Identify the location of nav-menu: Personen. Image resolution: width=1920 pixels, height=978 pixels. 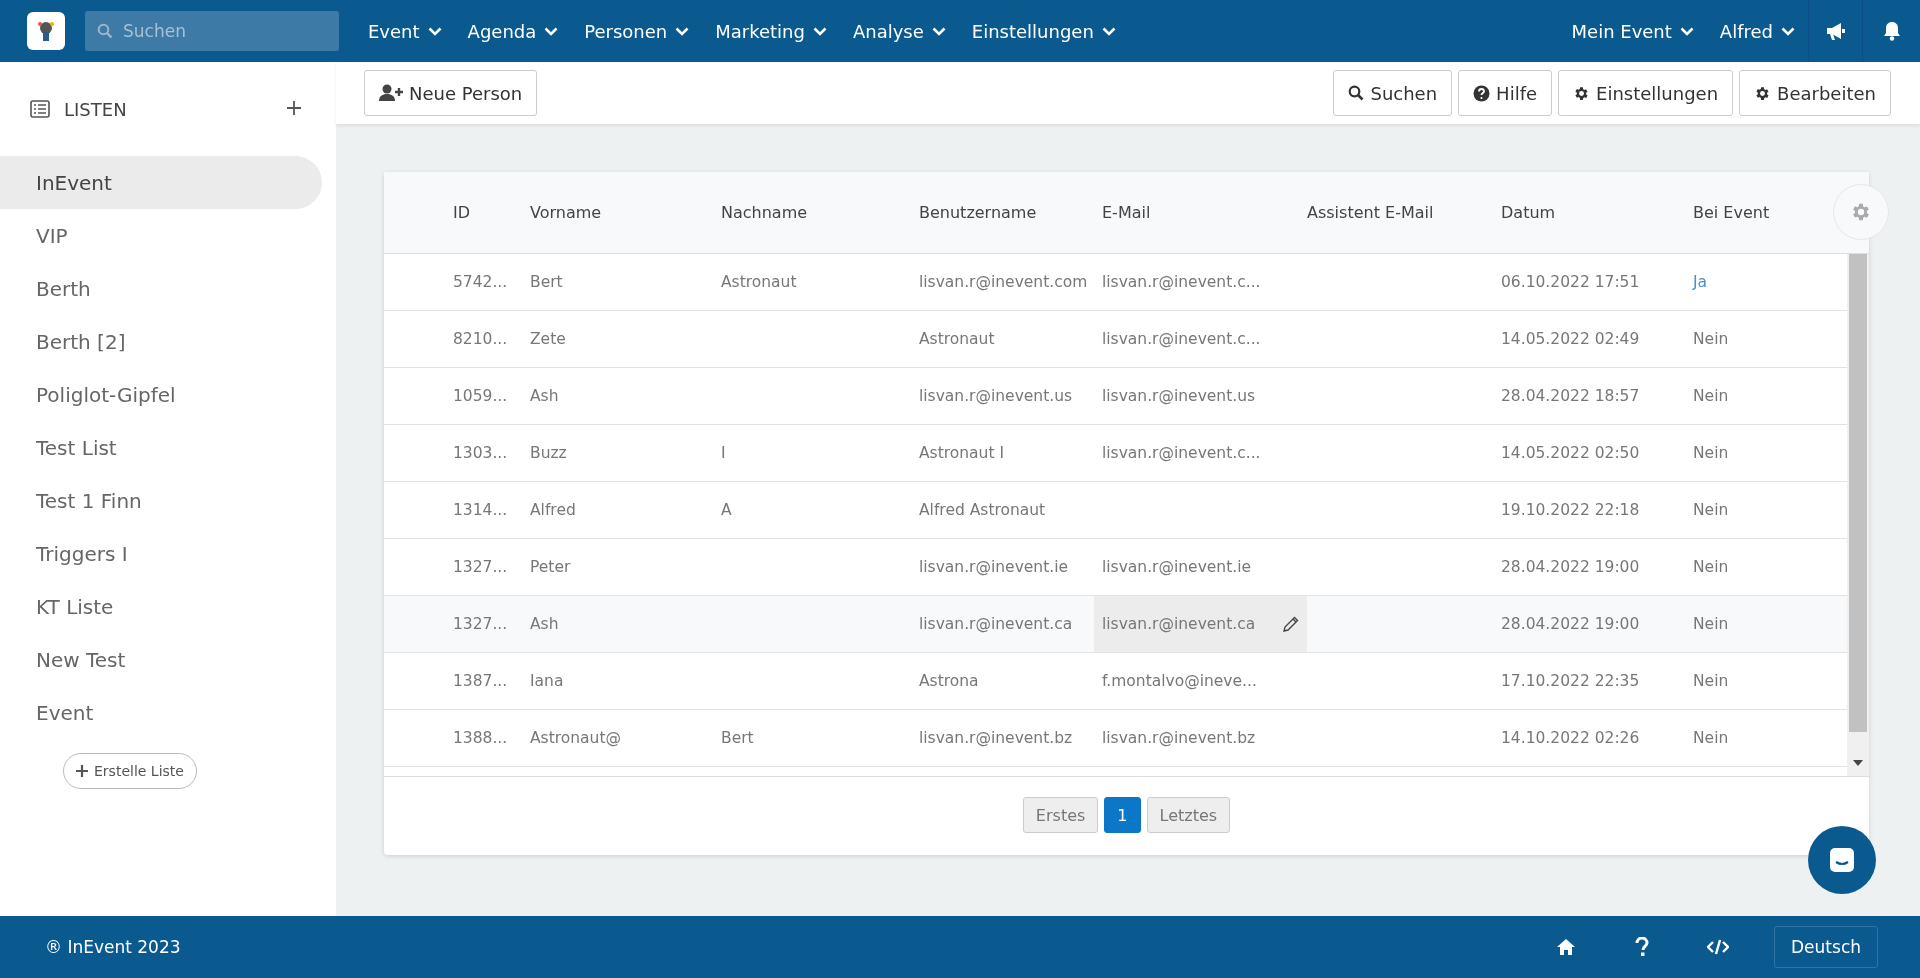
(637, 31).